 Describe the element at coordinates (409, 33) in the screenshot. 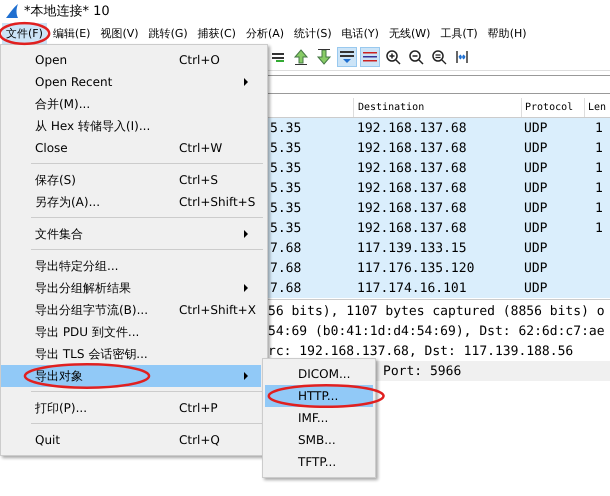

I see `menu-item: 无线(W)` at that location.